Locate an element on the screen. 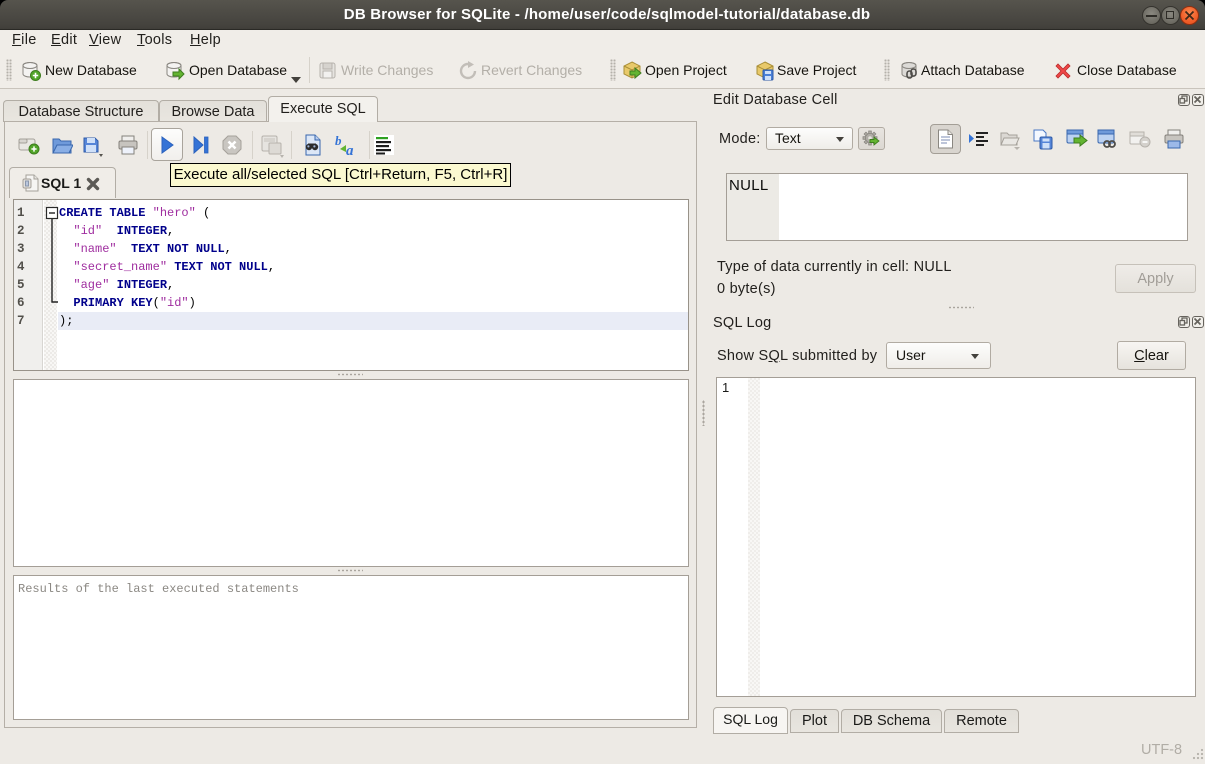 Image resolution: width=1205 pixels, height=764 pixels. svg-text: a is located at coordinates (350, 149).